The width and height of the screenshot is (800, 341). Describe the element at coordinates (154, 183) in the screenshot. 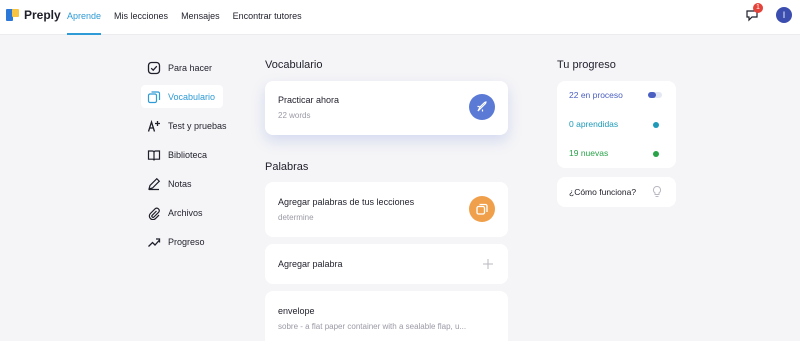

I see `pencil-icon` at that location.